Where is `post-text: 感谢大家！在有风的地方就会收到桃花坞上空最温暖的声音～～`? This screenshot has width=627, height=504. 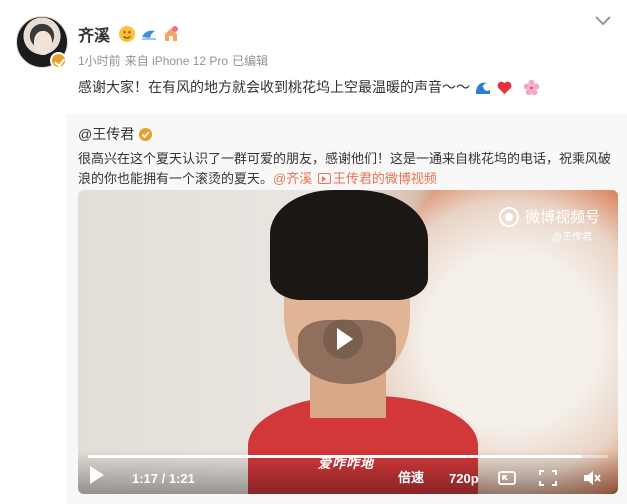
post-text: 感谢大家！在有风的地方就会收到桃花坞上空最温暖的声音～～ is located at coordinates (309, 87).